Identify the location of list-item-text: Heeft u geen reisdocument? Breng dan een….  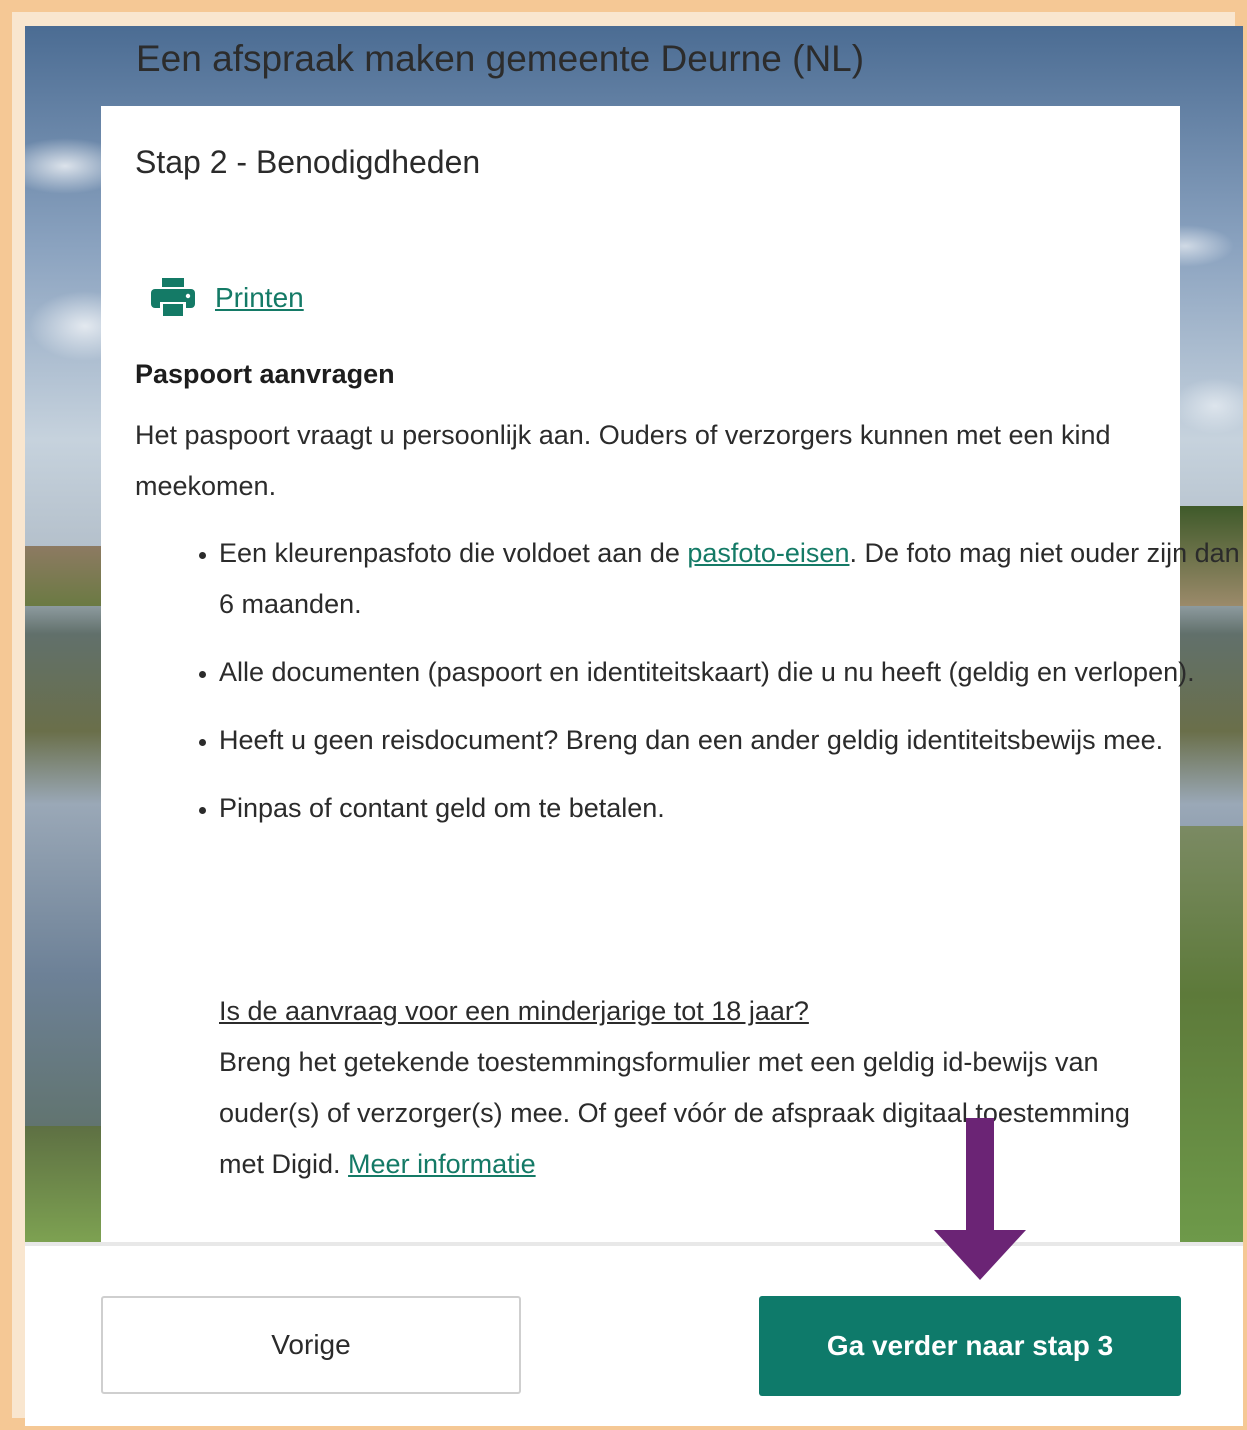
(691, 740).